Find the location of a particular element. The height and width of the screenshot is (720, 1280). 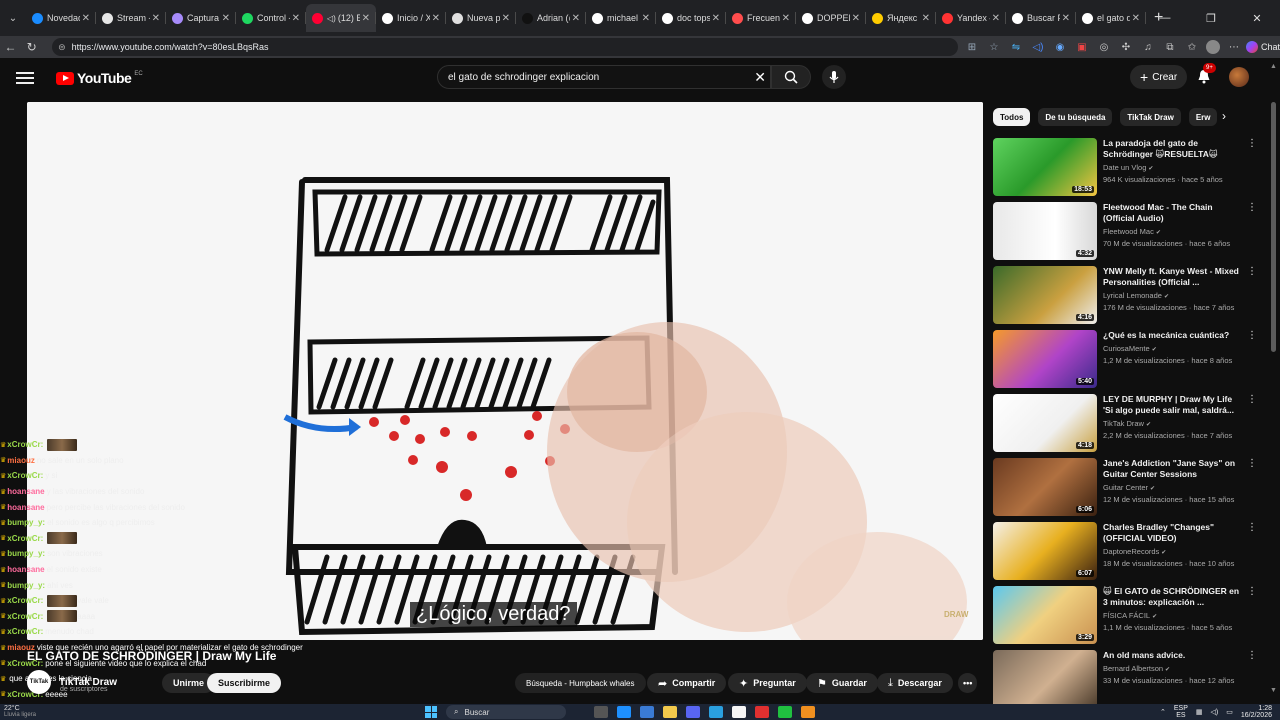

channel-link: Date un Vlog is located at coordinates (1124, 167).